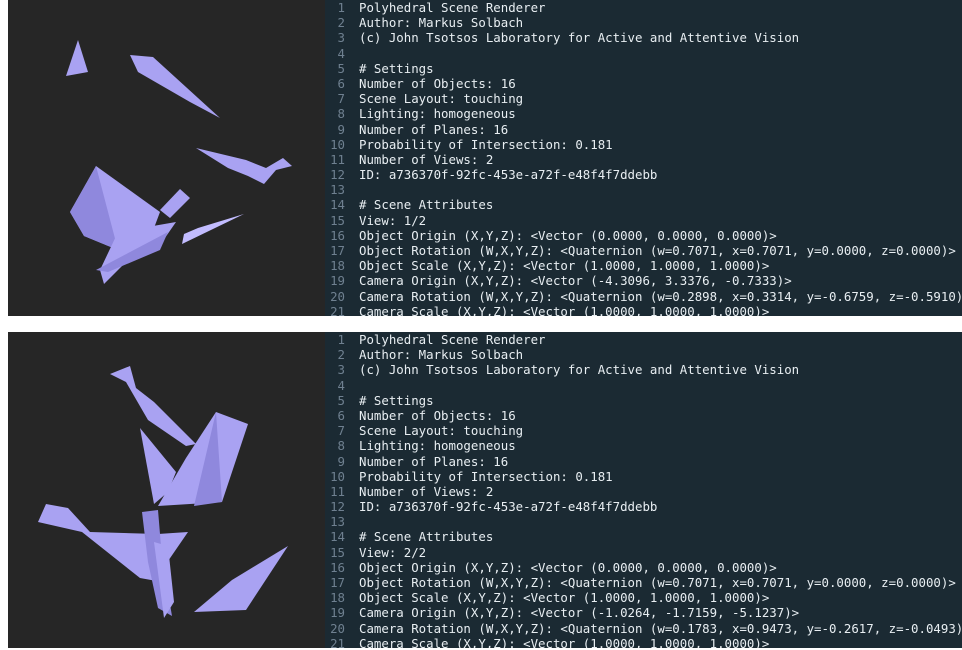 The width and height of the screenshot is (962, 650). What do you see at coordinates (337, 628) in the screenshot?
I see `line-number: 20` at bounding box center [337, 628].